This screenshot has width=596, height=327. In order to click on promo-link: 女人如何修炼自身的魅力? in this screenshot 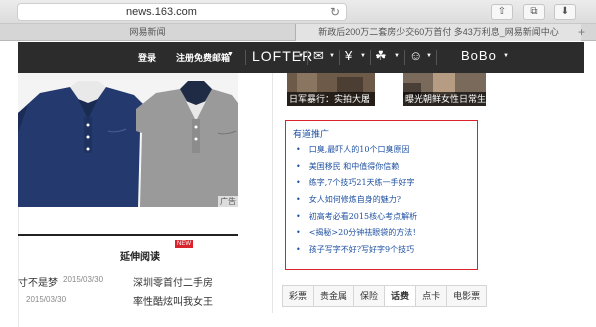, I will do `click(358, 200)`.